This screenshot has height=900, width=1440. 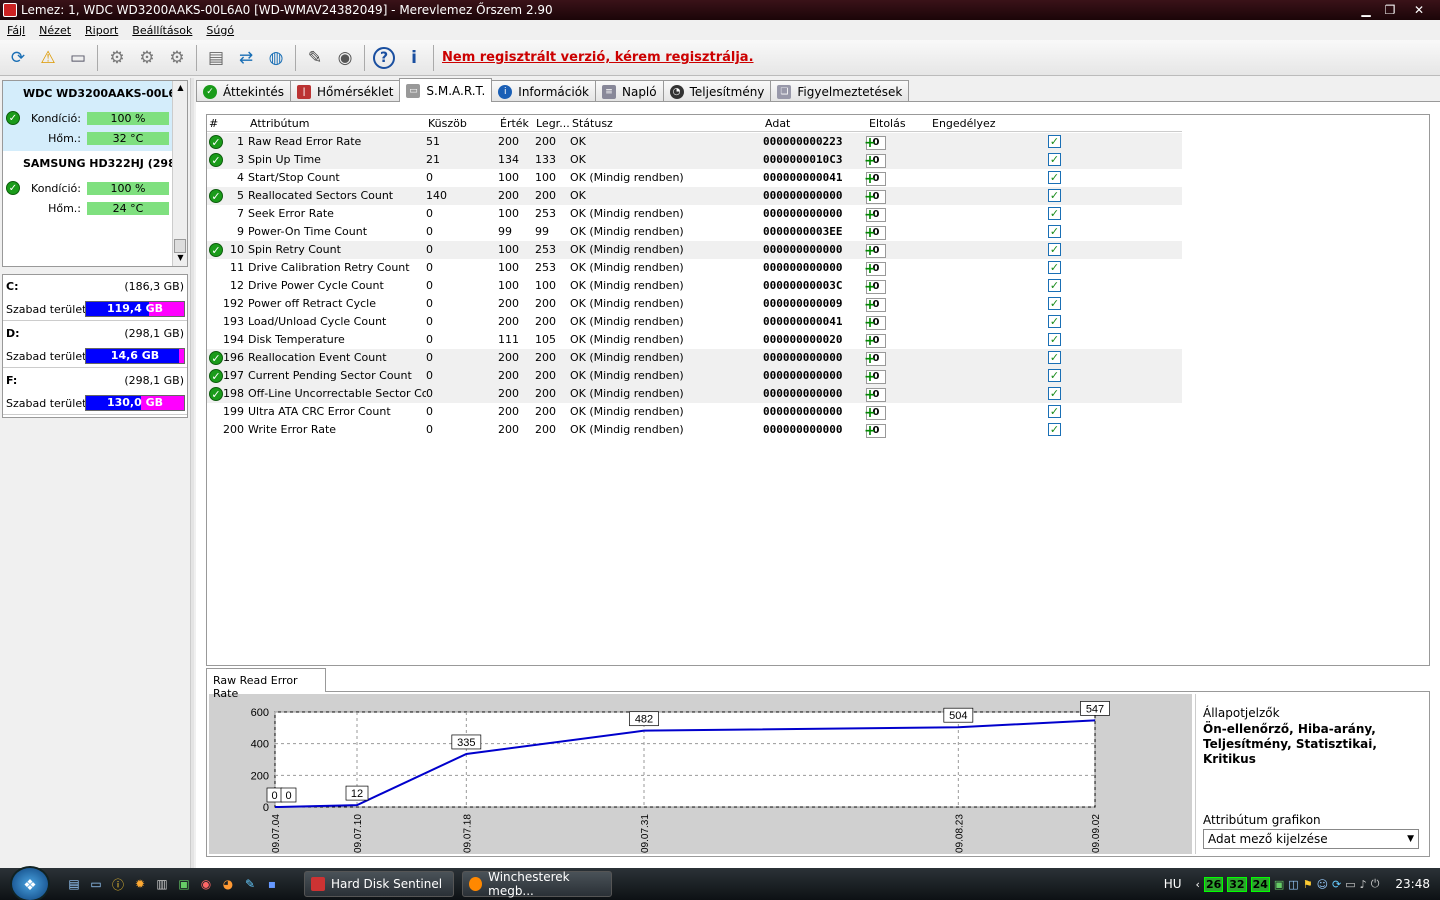 I want to click on col-value: Érték, so click(x=514, y=123).